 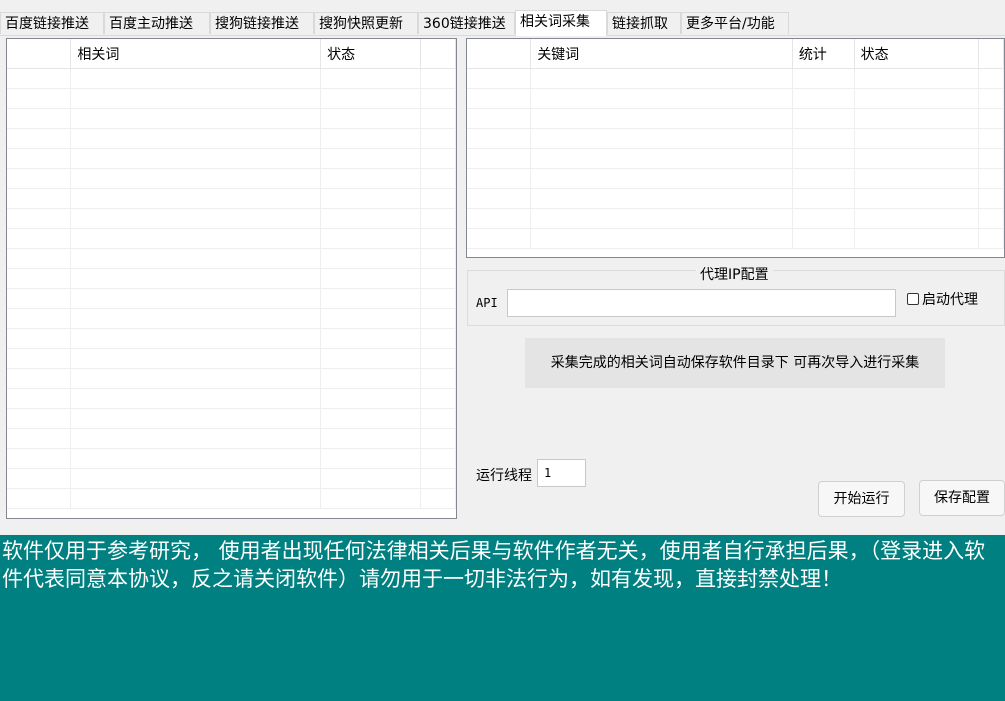 I want to click on left-row-header, so click(x=39, y=54).